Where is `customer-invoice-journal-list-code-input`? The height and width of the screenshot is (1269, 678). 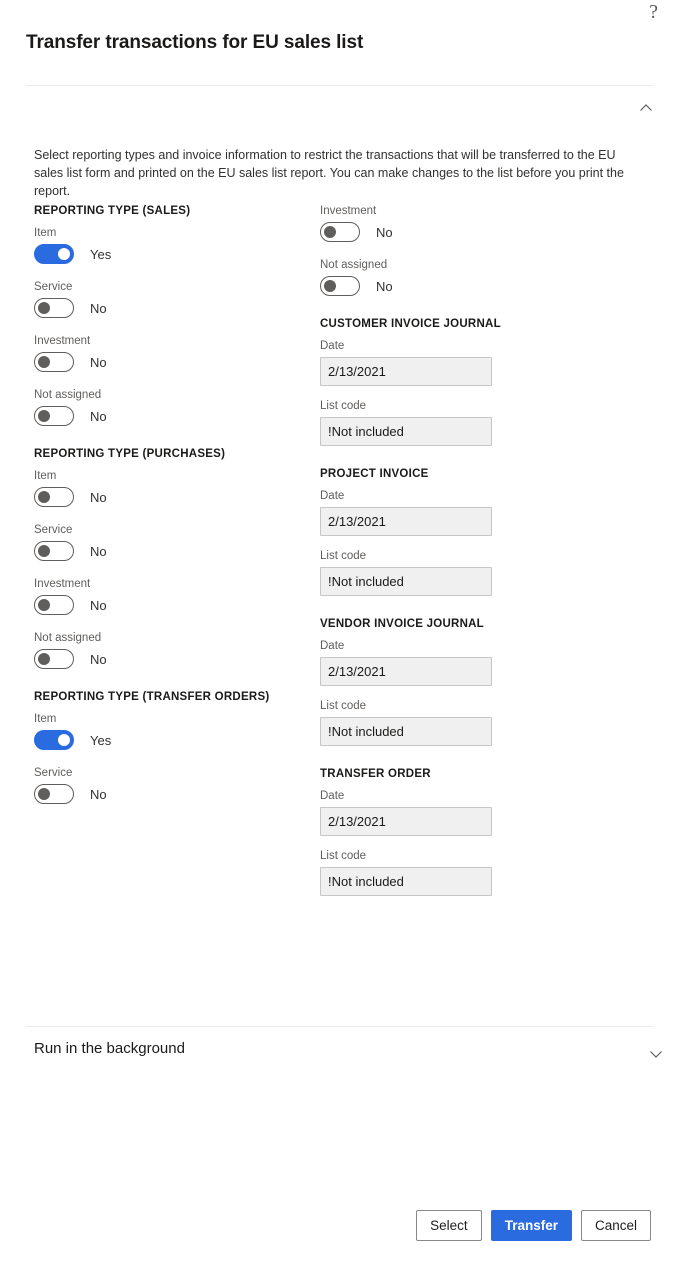
customer-invoice-journal-list-code-input is located at coordinates (406, 431).